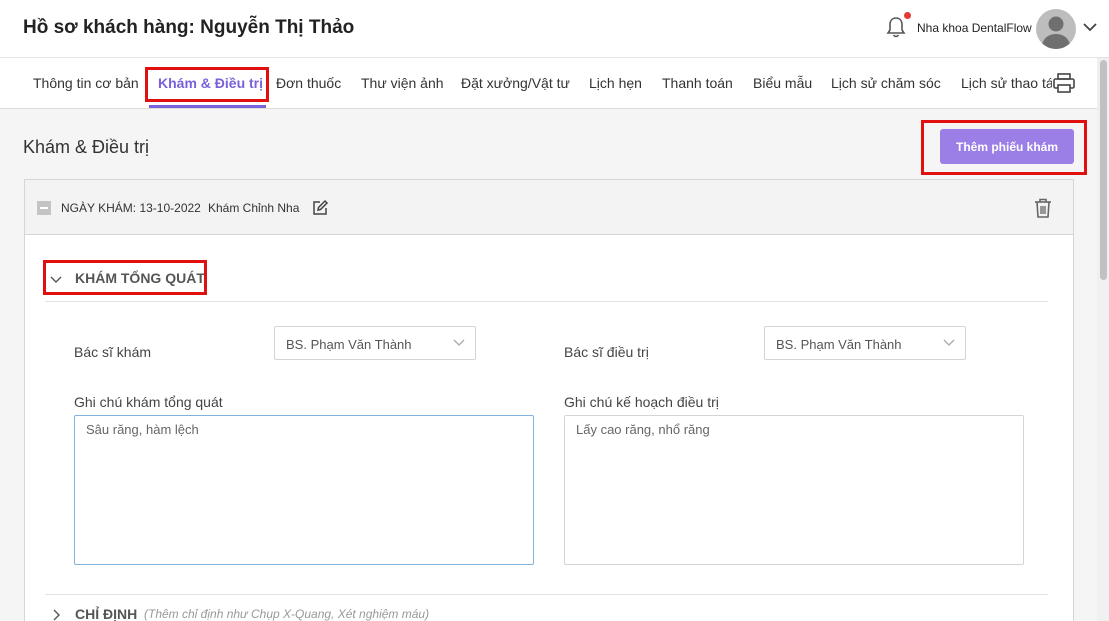 The image size is (1109, 621). I want to click on visit-card-header: NGÀY KHÁM: 13-10-2022 Khám Chỉnh Nha, so click(549, 207).